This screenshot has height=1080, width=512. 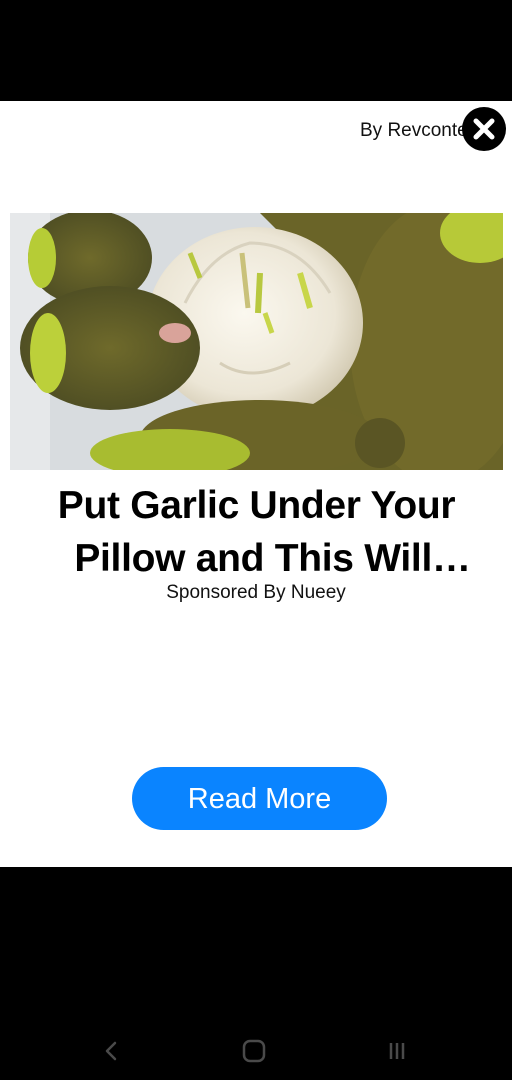 I want to click on back-icon, so click(x=111, y=1051).